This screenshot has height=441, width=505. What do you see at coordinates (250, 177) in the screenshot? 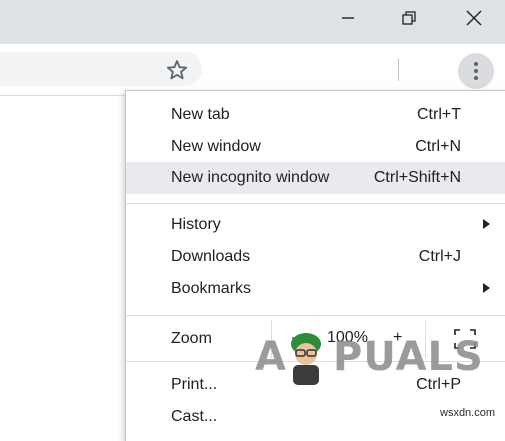
I see `menu-item-label: New incognito window` at bounding box center [250, 177].